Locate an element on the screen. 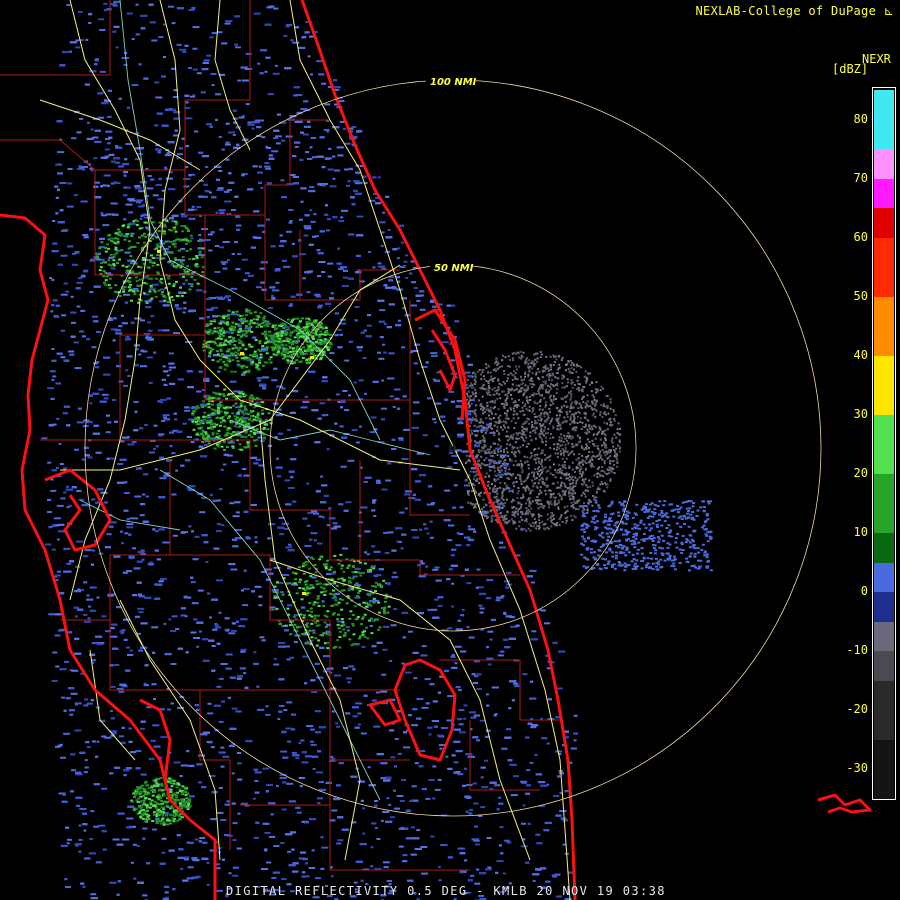 Image resolution: width=900 pixels, height=900 pixels. credit-label: NEXLAB-College of DuPage ⊾ is located at coordinates (795, 11).